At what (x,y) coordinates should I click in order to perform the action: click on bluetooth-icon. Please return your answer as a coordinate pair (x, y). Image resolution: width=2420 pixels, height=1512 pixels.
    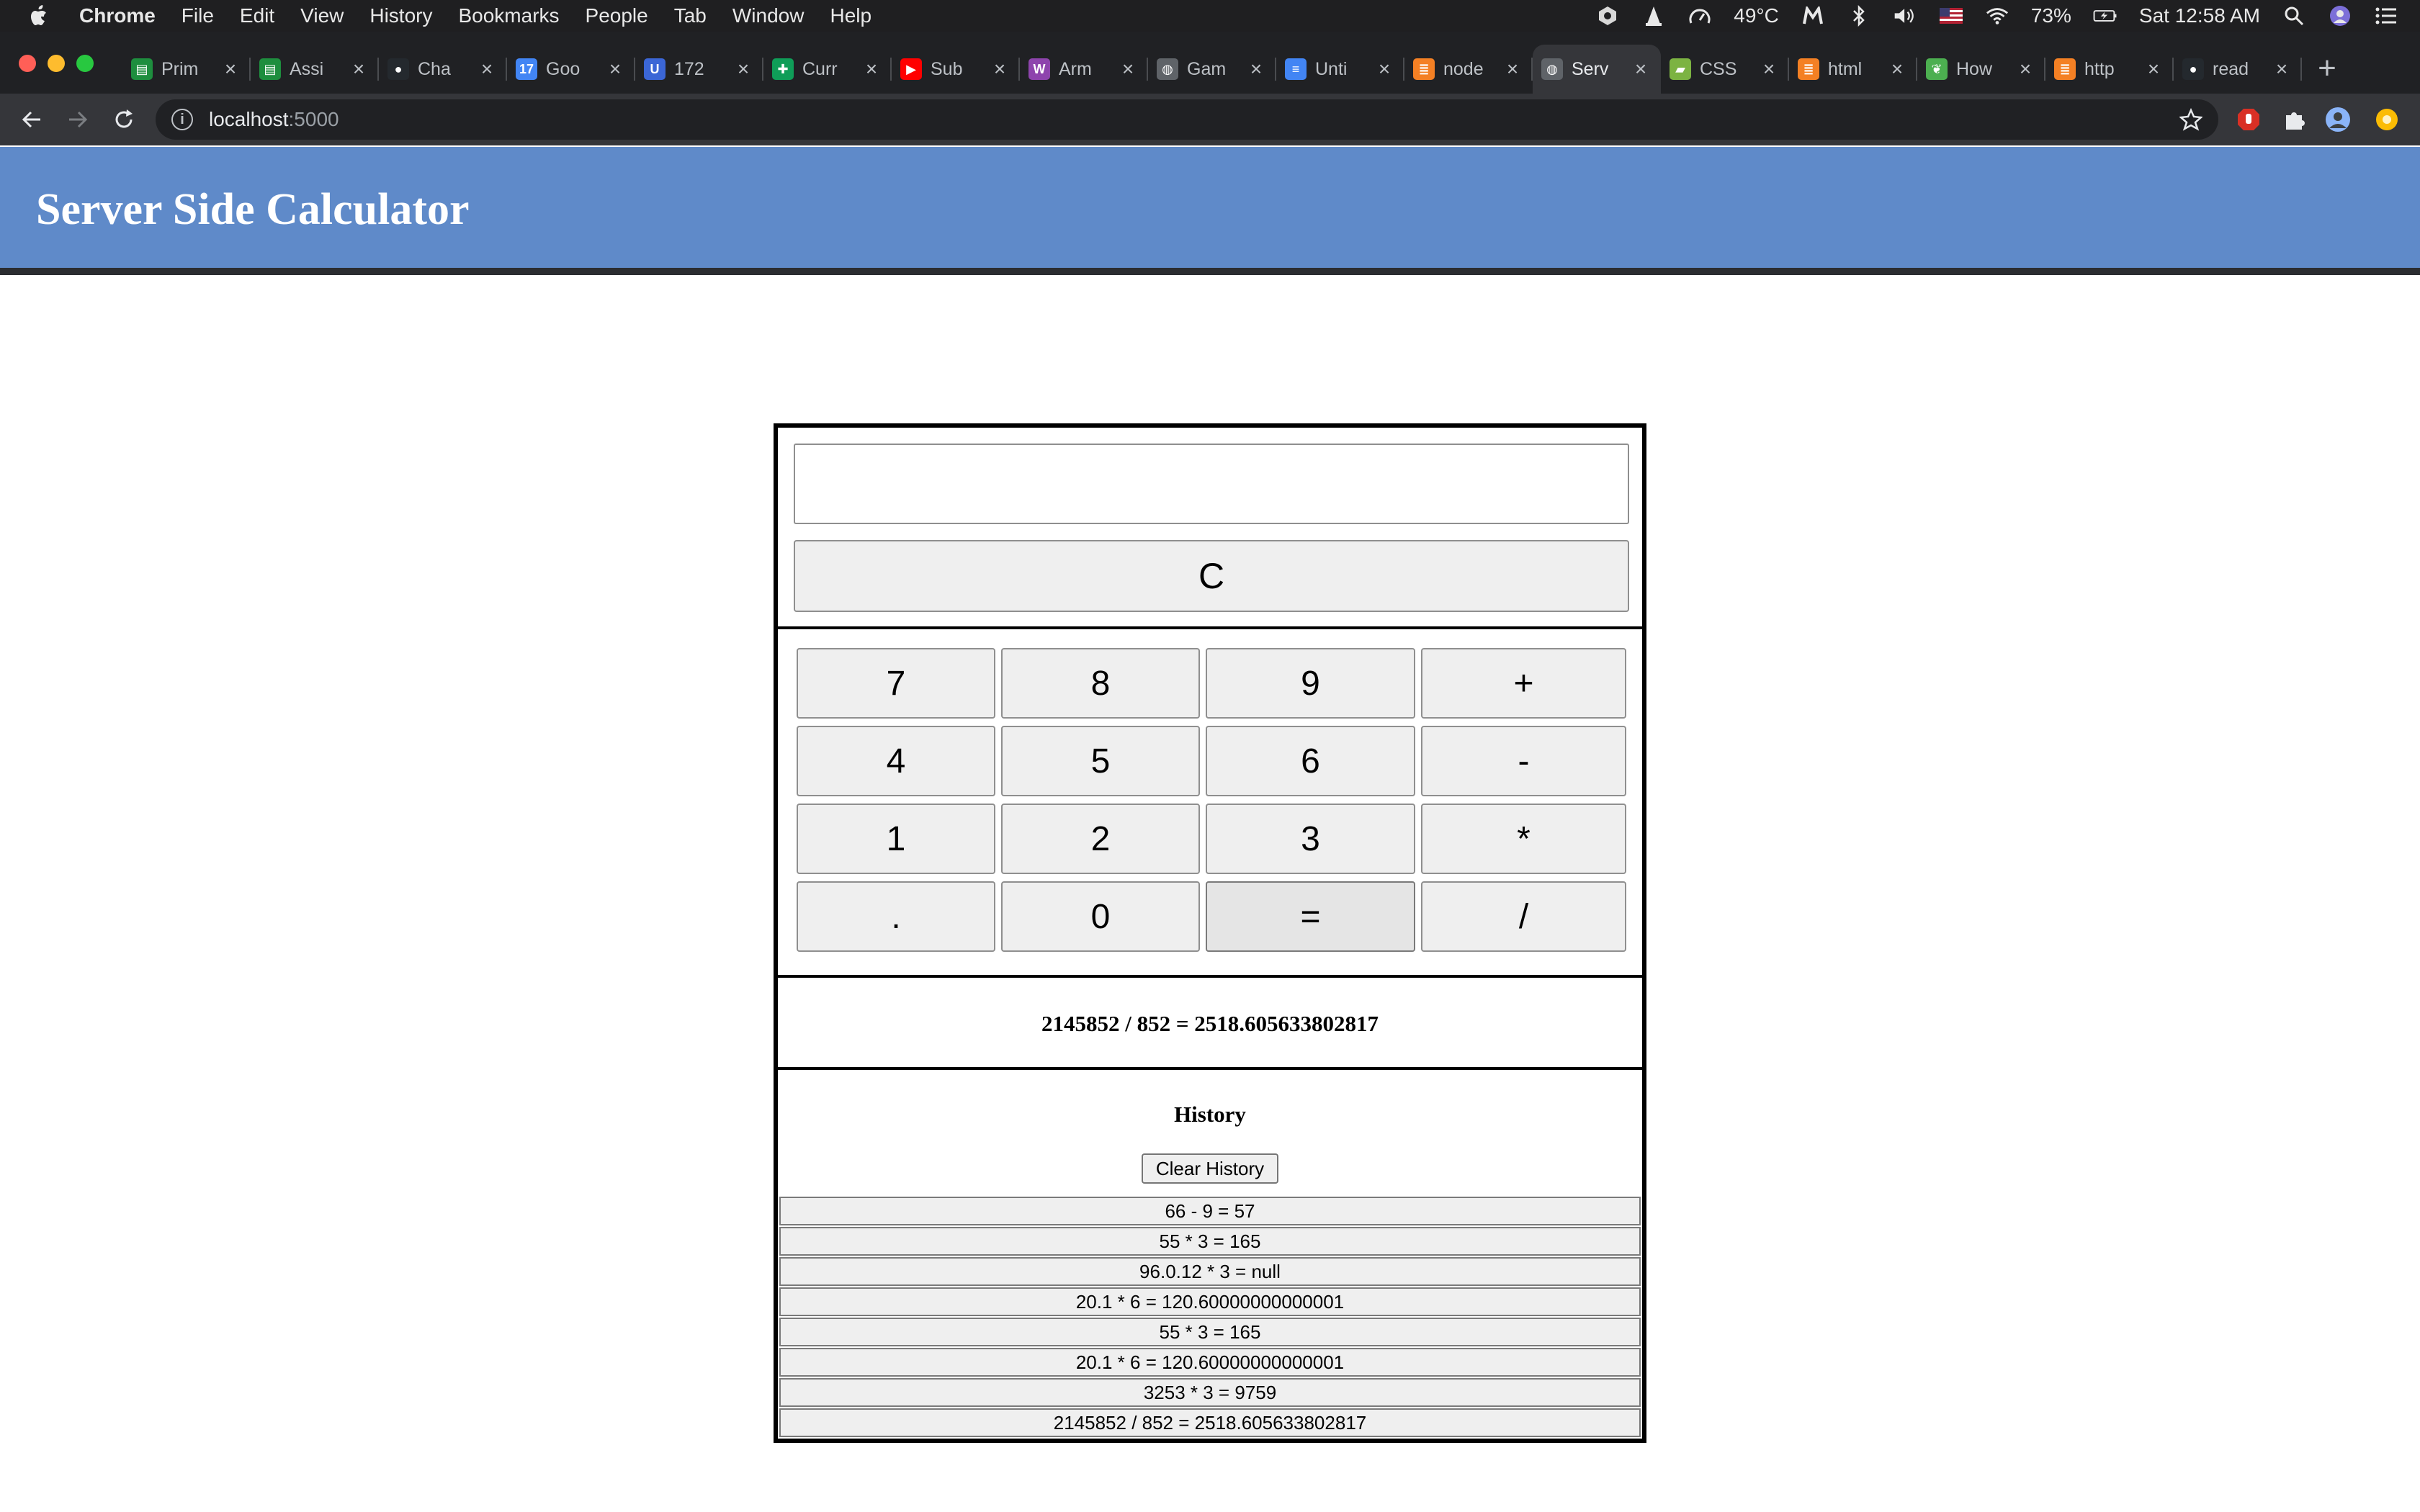
    Looking at the image, I should click on (1859, 16).